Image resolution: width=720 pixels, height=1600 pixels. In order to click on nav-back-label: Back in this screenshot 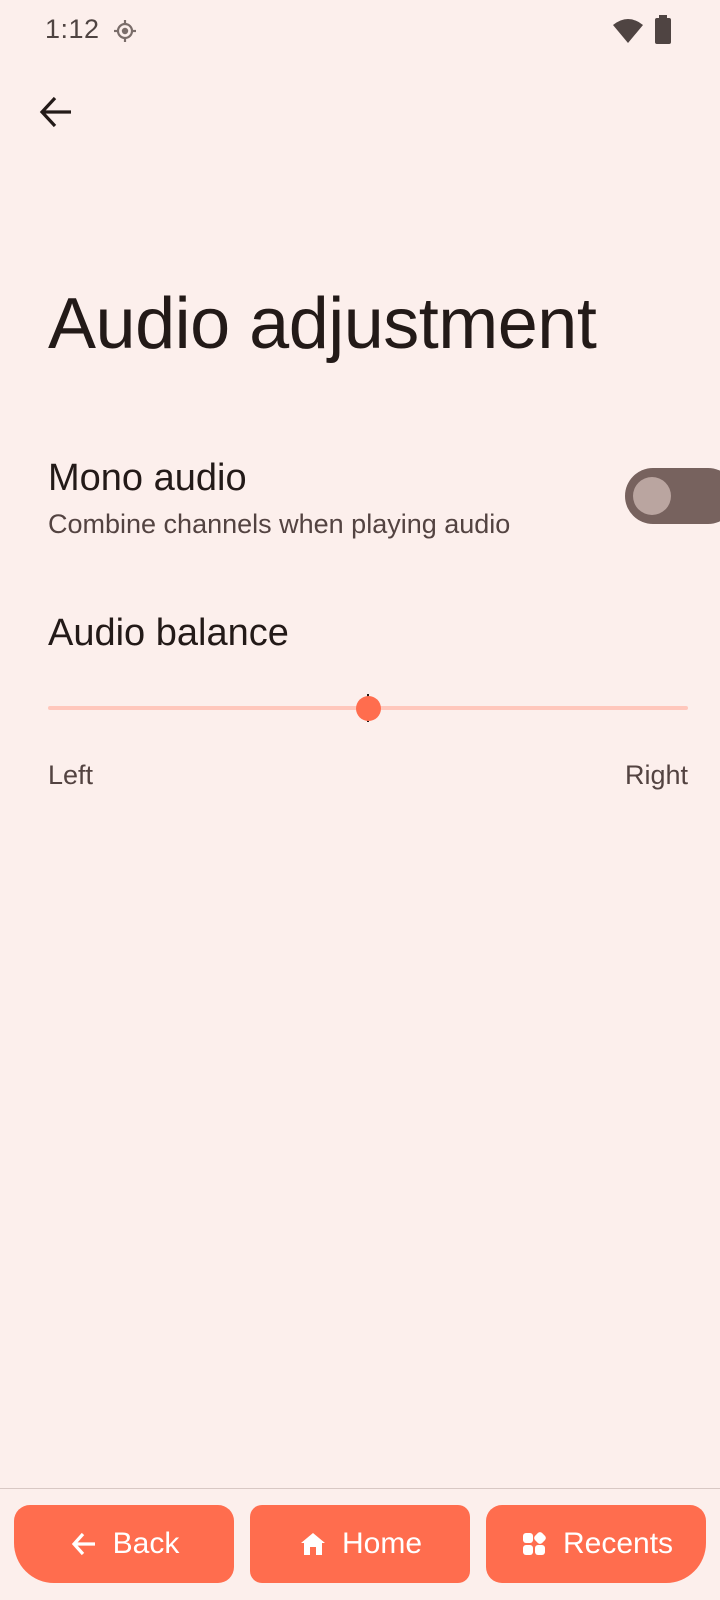, I will do `click(146, 1543)`.